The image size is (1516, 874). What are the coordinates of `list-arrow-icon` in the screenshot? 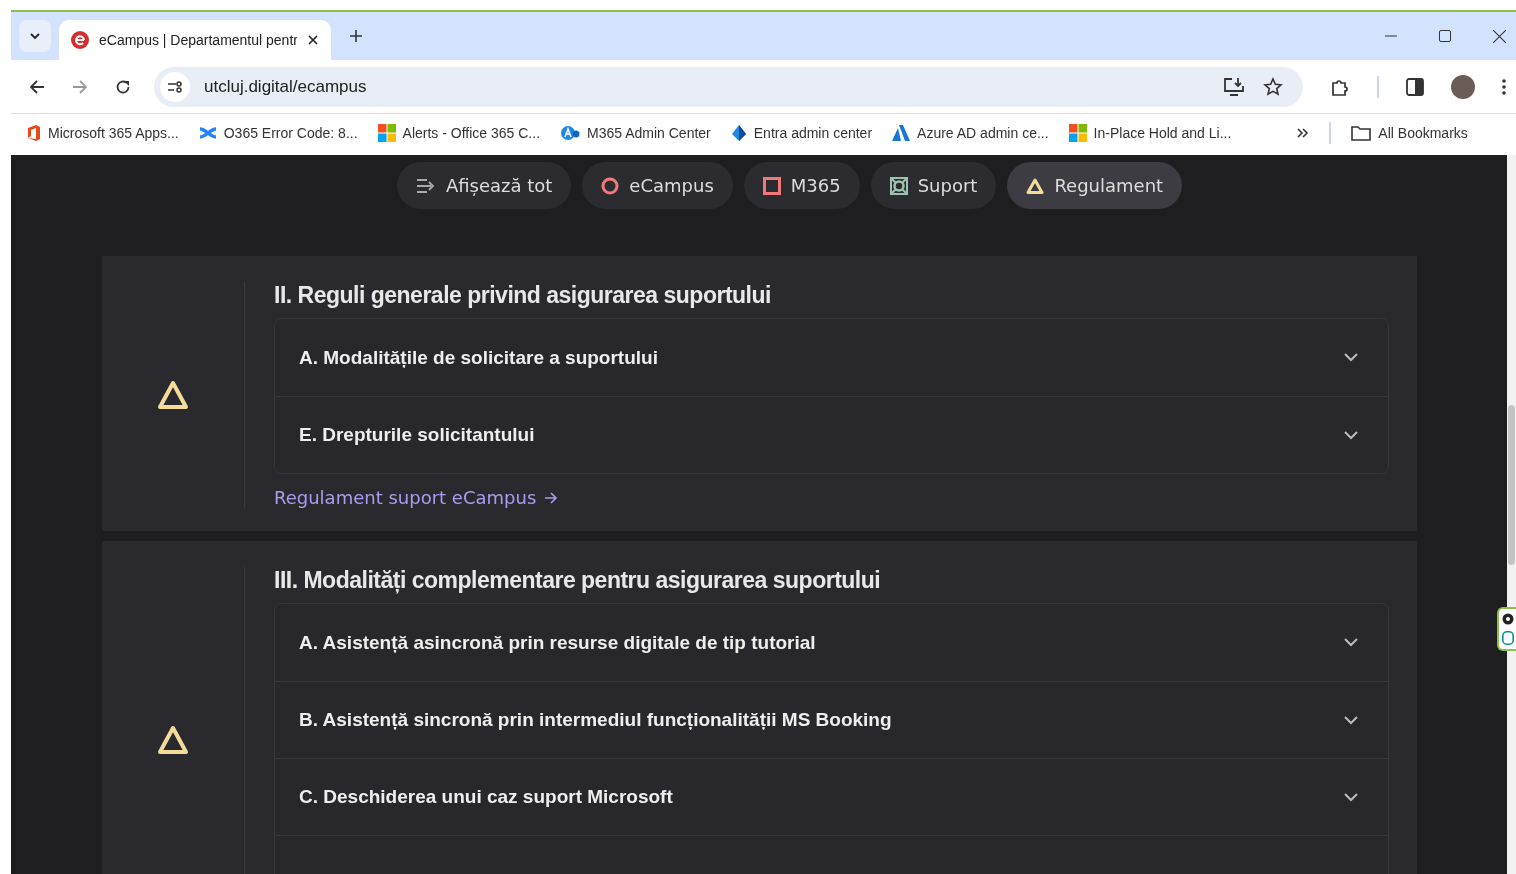 It's located at (425, 185).